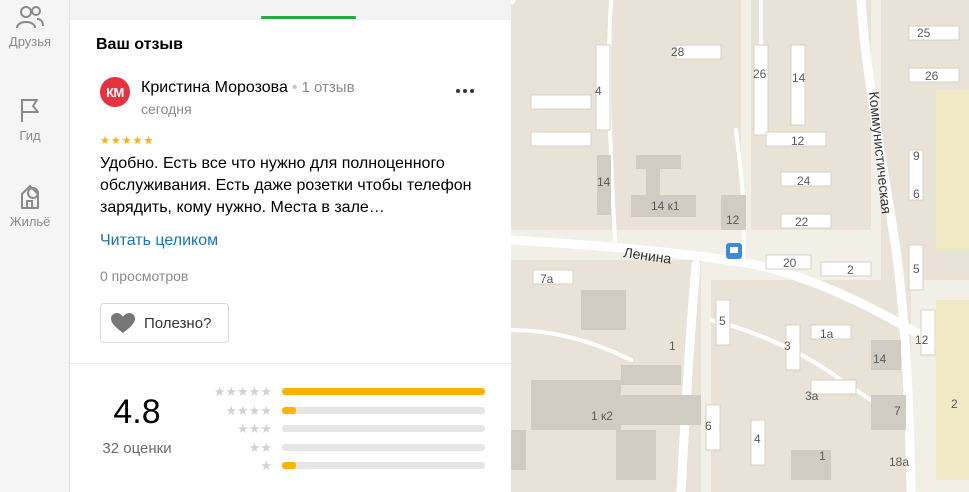 The image size is (969, 492). Describe the element at coordinates (260, 447) in the screenshot. I see `distribution-stars-icon: ★★` at that location.